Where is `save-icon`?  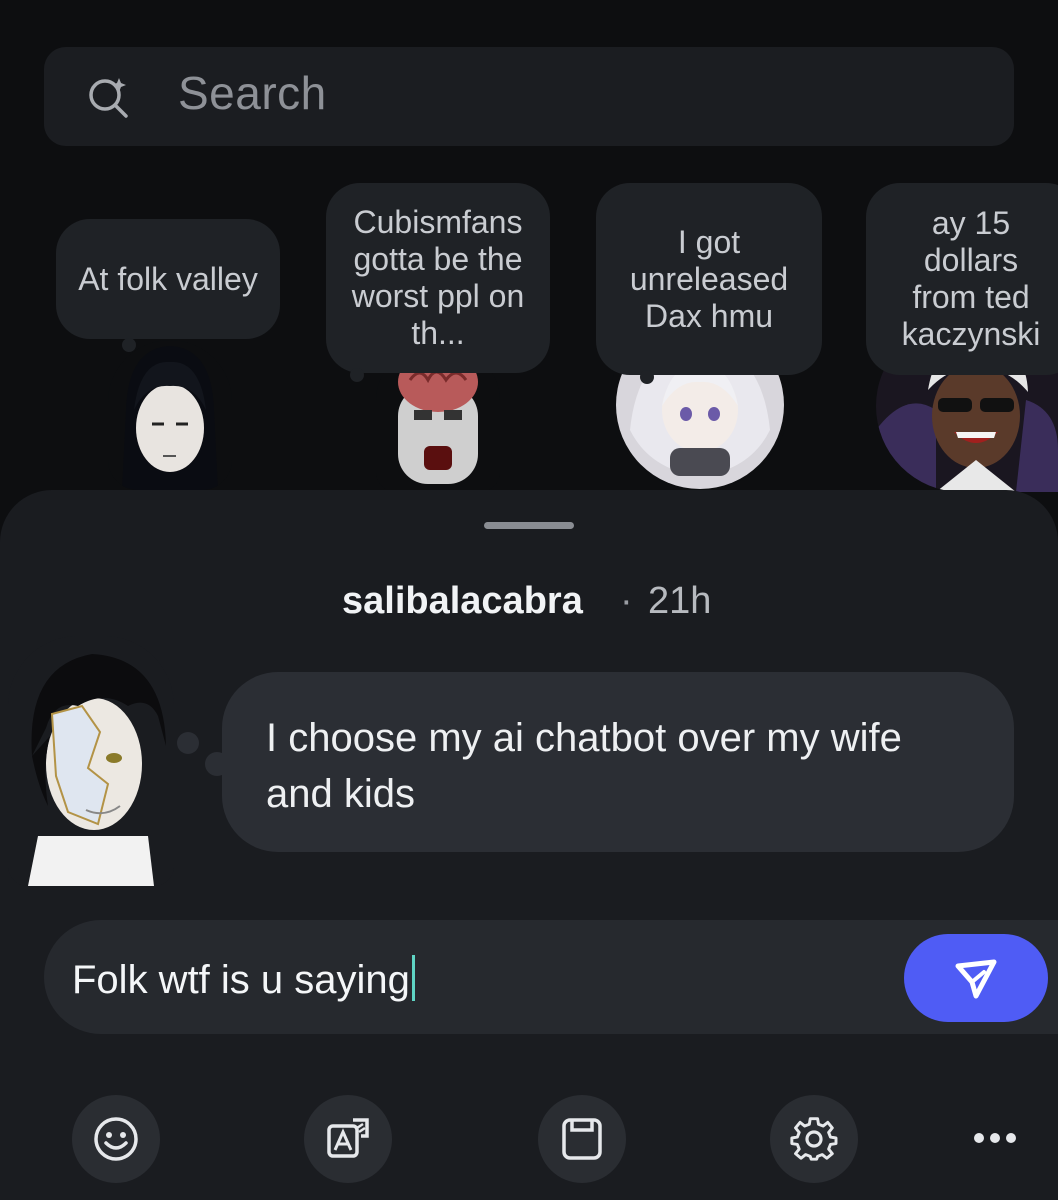 save-icon is located at coordinates (582, 1139).